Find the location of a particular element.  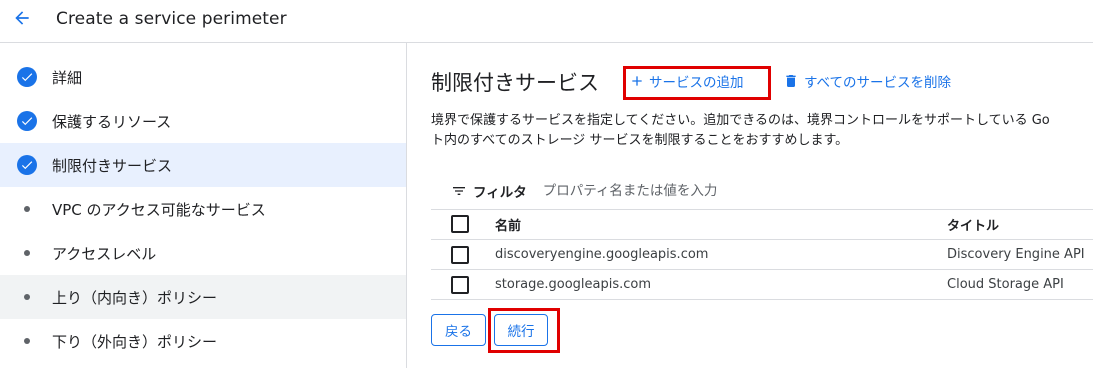

service-title: Discovery Engine API is located at coordinates (1016, 254).